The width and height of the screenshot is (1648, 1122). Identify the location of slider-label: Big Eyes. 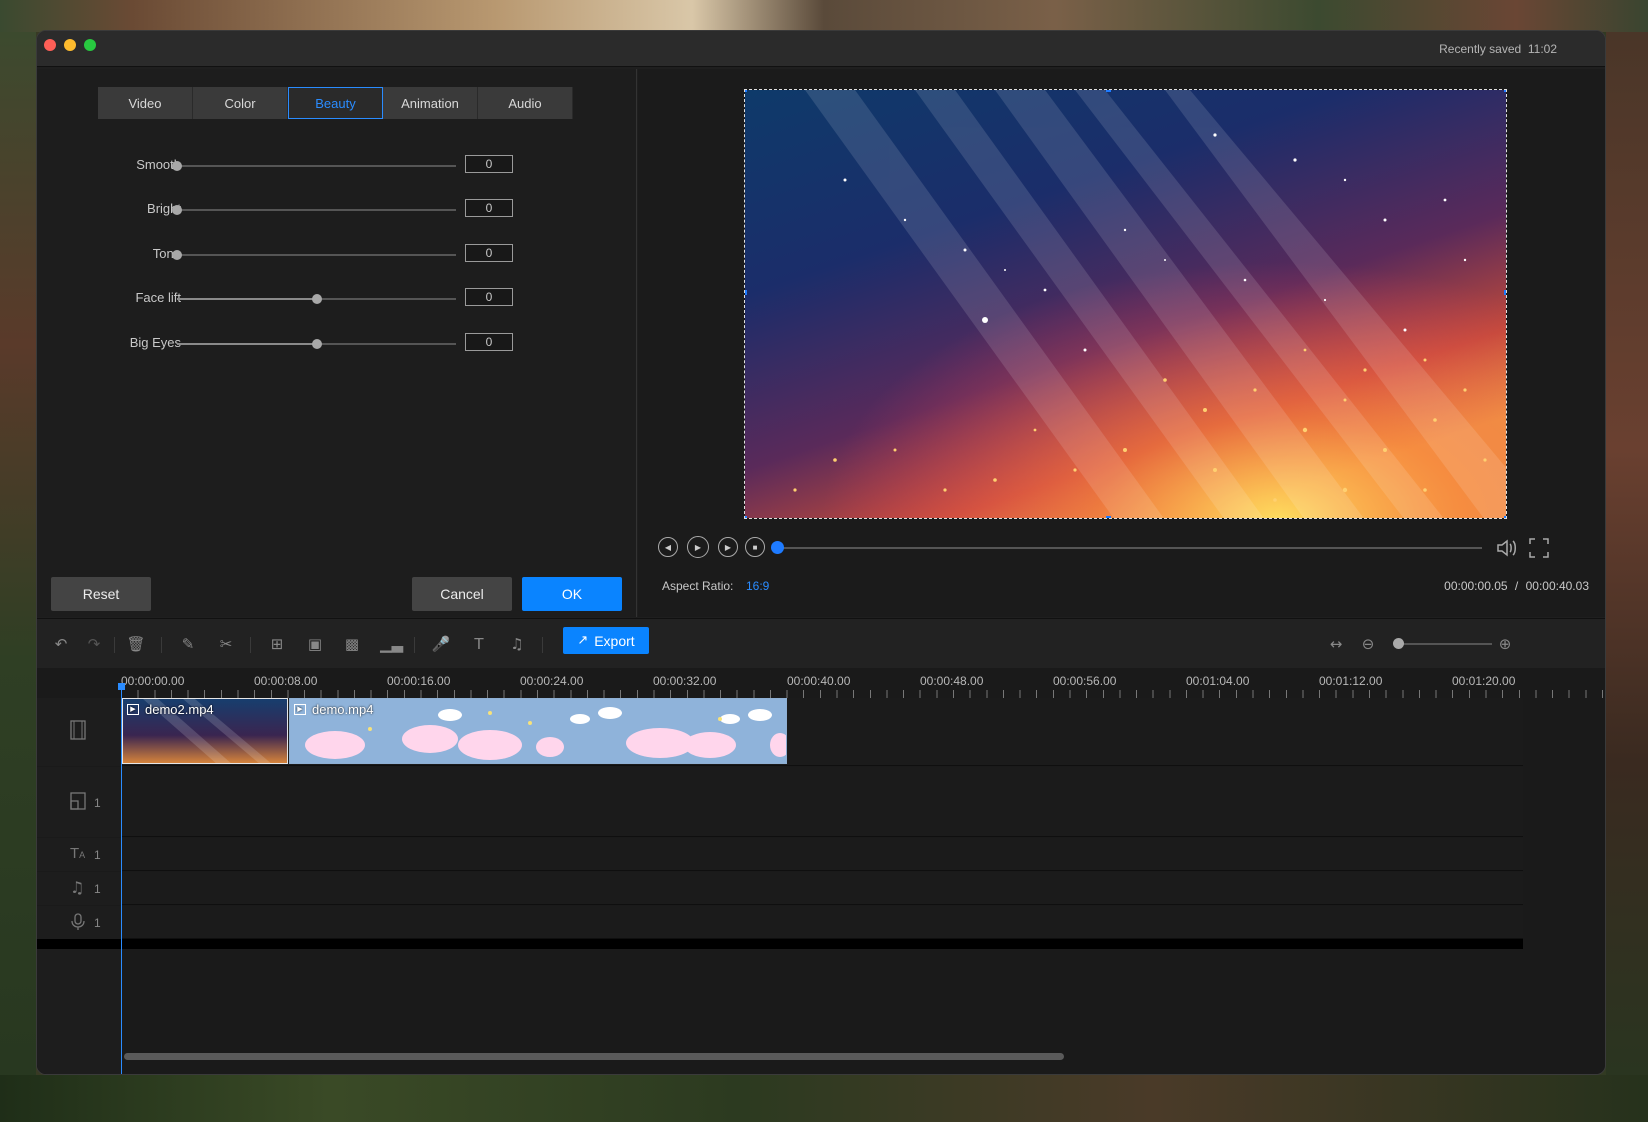
(155, 342).